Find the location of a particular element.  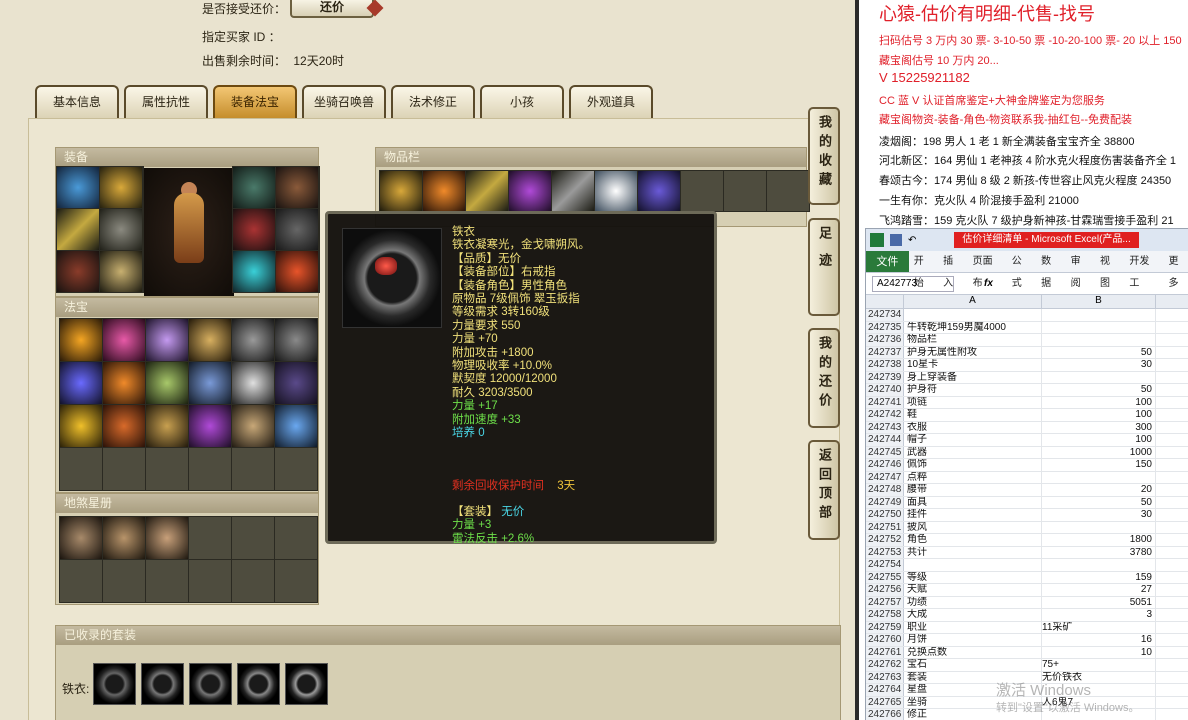

ribbon-tab-view: 视图 is located at coordinates (1109, 270).